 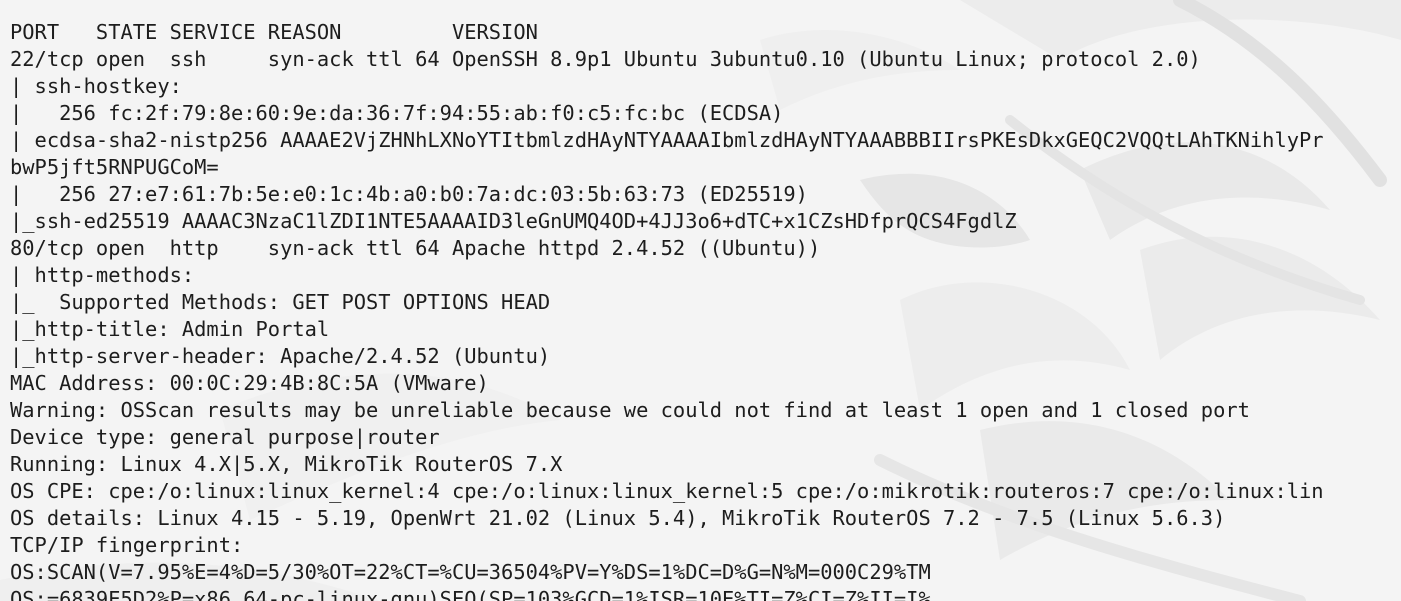 I want to click on terminal-line: |_http-title: Admin Portal, so click(x=170, y=329).